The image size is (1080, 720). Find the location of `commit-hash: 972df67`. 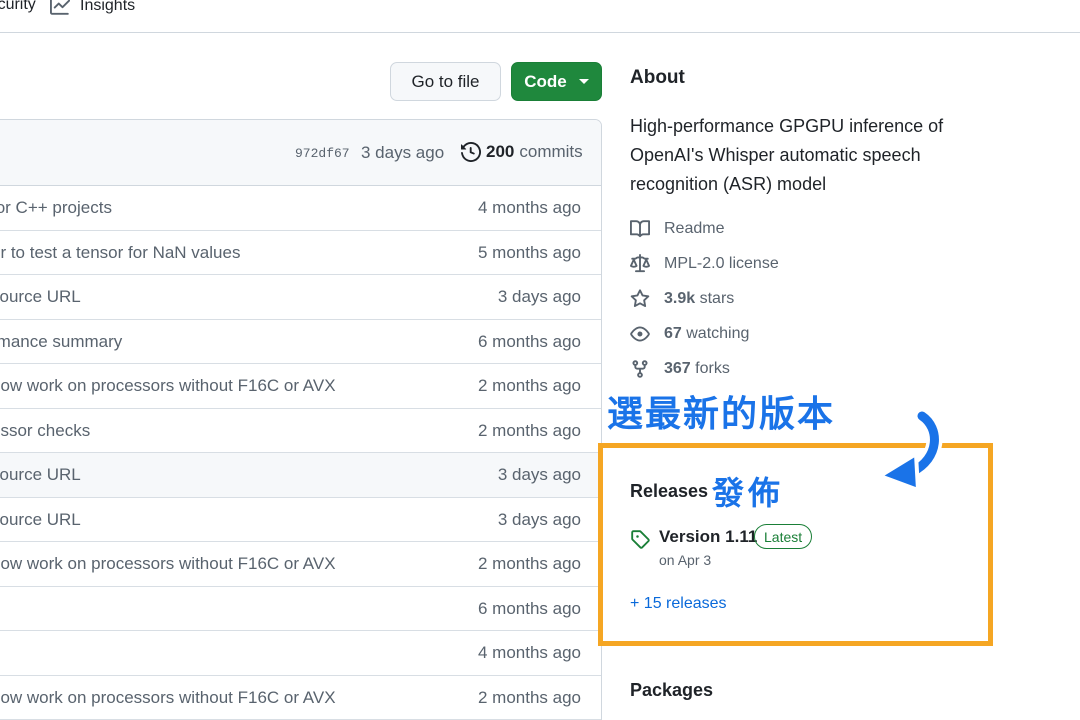

commit-hash: 972df67 is located at coordinates (322, 153).